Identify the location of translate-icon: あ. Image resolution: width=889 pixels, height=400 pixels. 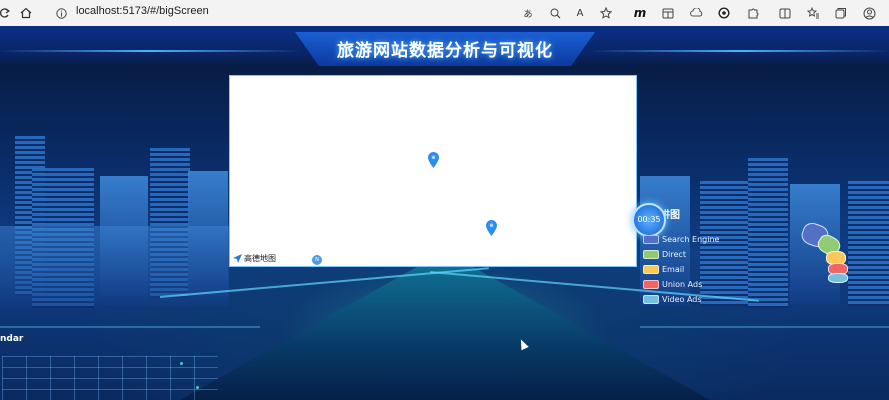
(528, 13).